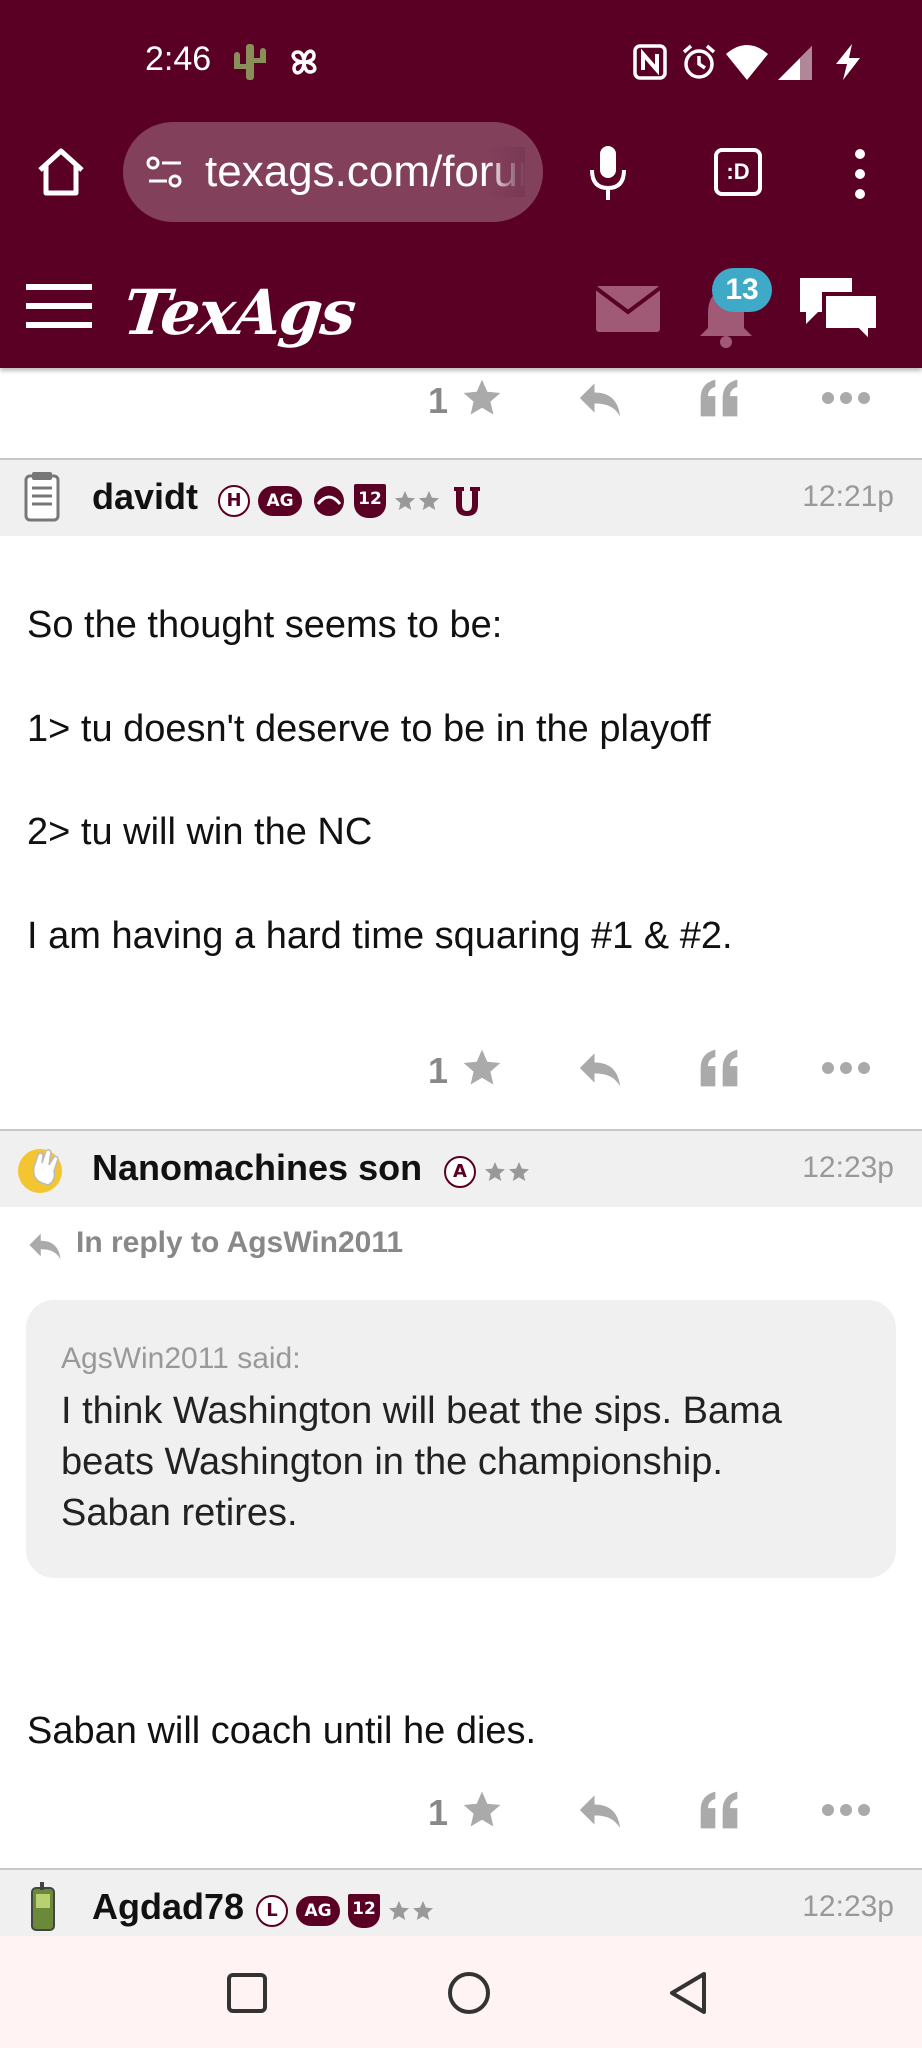  What do you see at coordinates (240, 1242) in the screenshot?
I see `reply-to-text: In reply to AgsWin2011` at bounding box center [240, 1242].